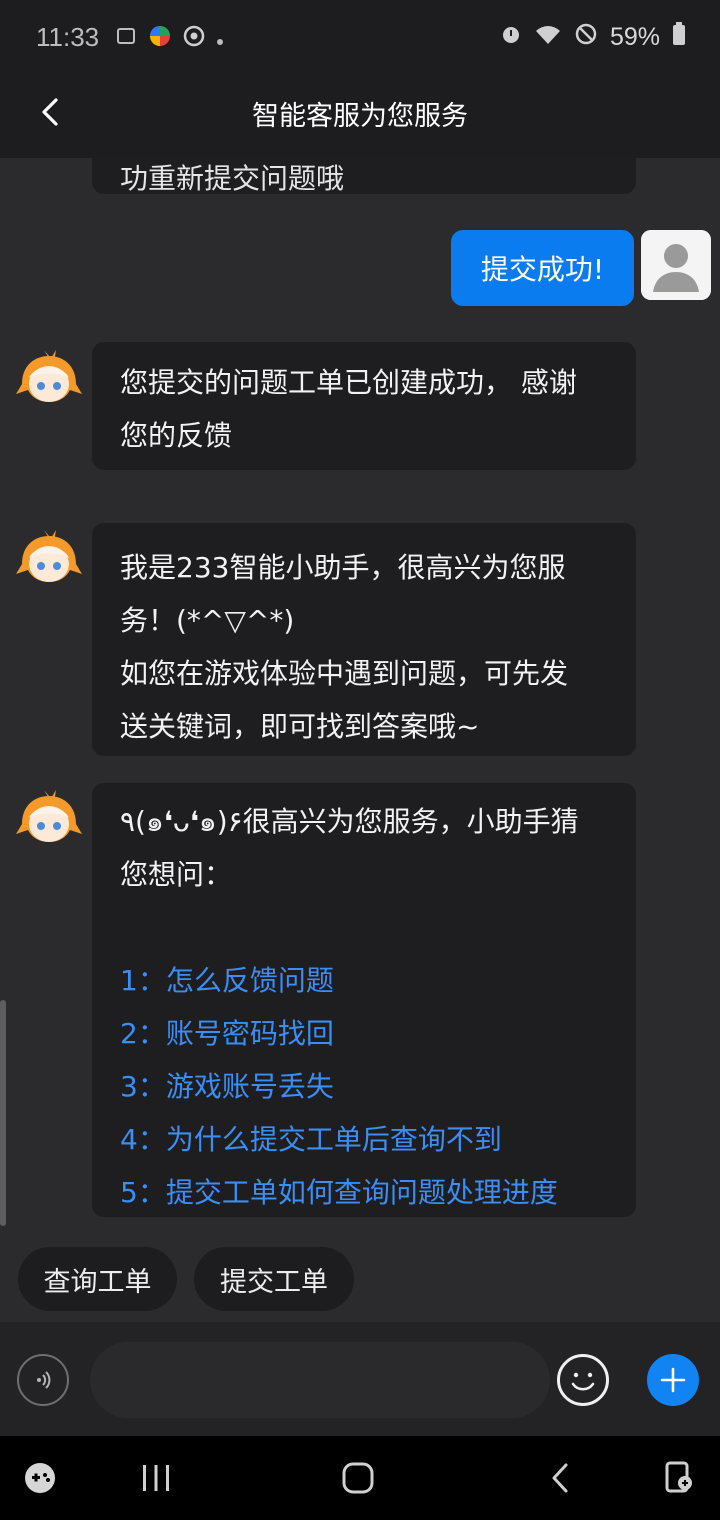  I want to click on page-title: 智能客服为您服务, so click(360, 116).